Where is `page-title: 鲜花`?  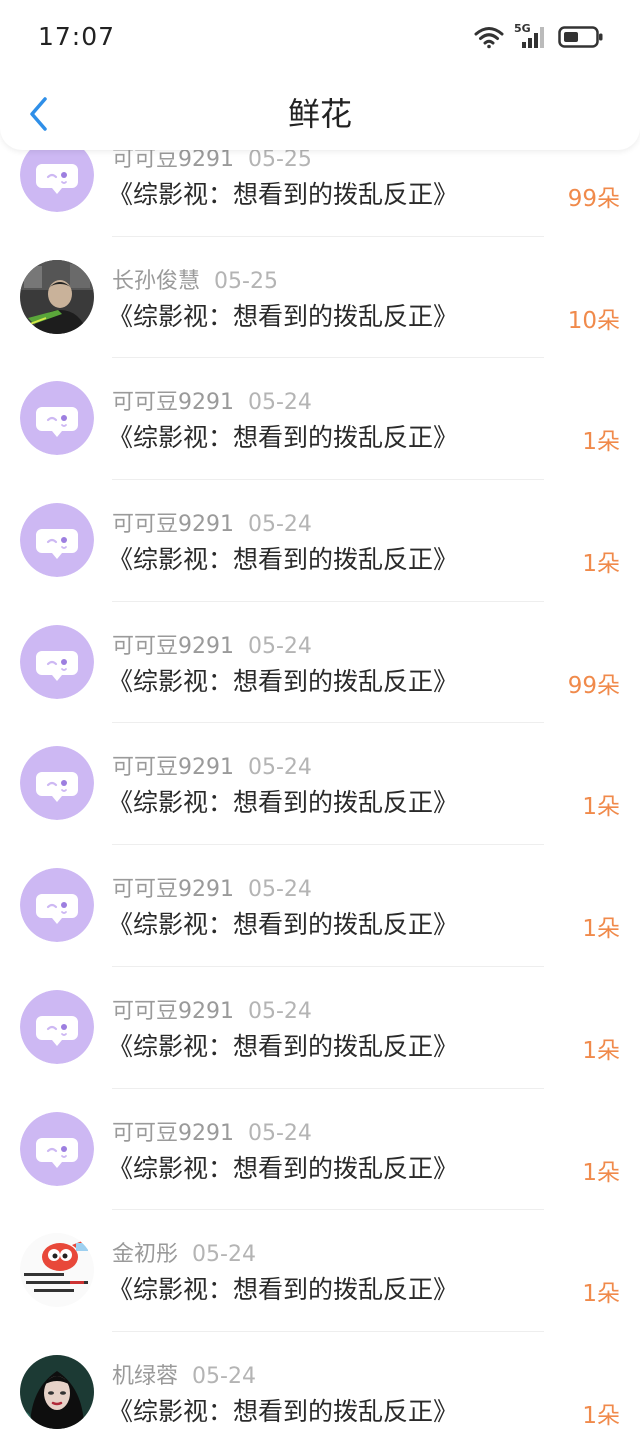 page-title: 鲜花 is located at coordinates (319, 114).